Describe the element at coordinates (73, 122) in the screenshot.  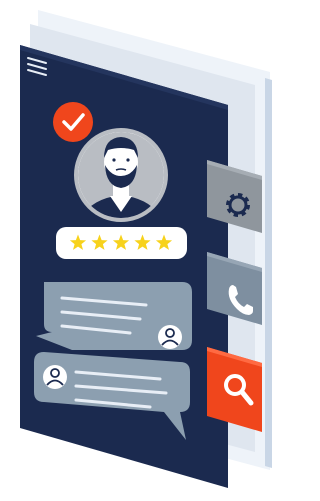
I see `verified-badge` at that location.